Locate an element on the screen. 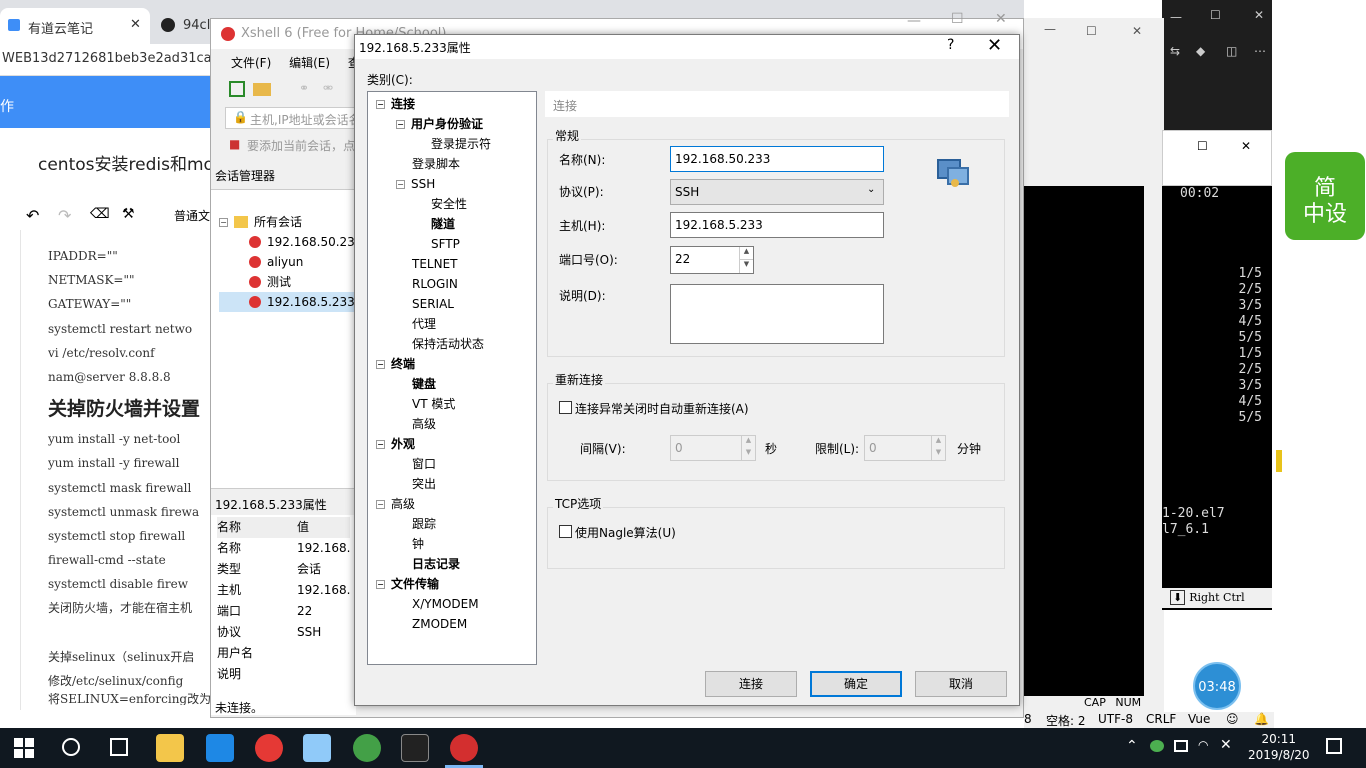 The image size is (1366, 768). wechat-tray-icon is located at coordinates (1157, 746).